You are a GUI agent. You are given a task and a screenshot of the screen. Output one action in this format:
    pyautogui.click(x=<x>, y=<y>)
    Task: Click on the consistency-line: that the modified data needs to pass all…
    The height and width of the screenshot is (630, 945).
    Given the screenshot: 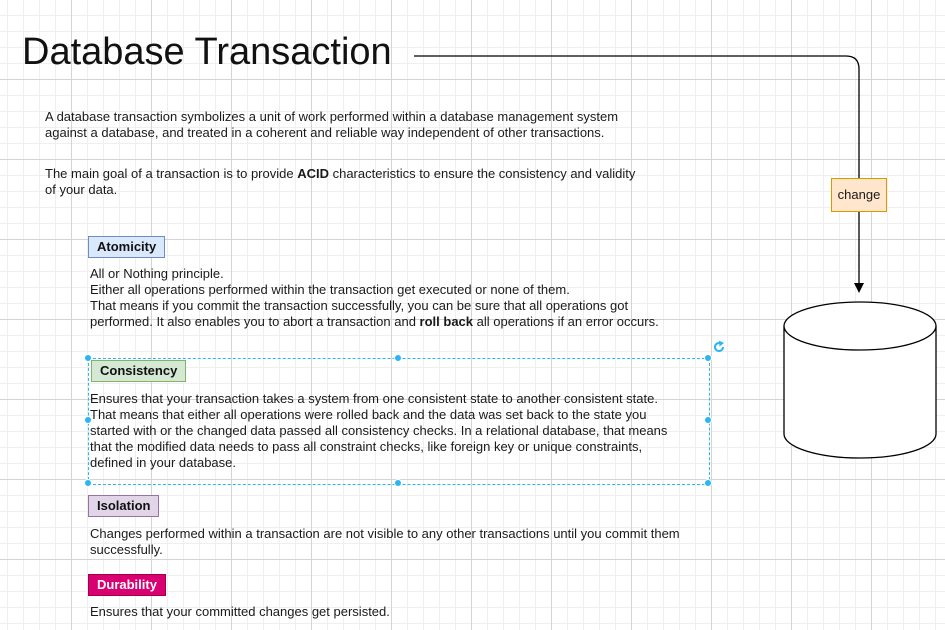 What is the action you would take?
    pyautogui.click(x=366, y=446)
    